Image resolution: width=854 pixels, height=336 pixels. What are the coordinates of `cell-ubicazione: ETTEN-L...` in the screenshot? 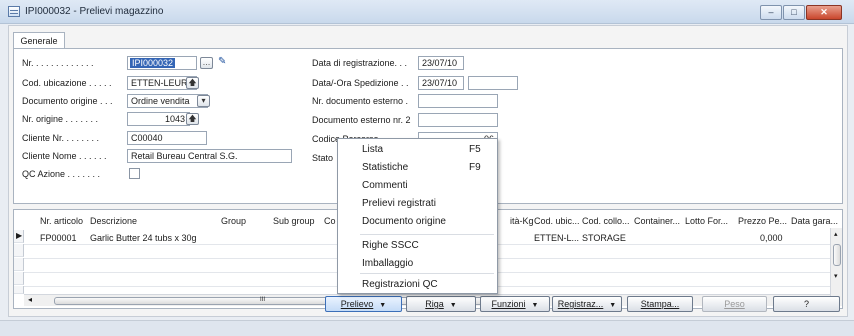 It's located at (557, 238).